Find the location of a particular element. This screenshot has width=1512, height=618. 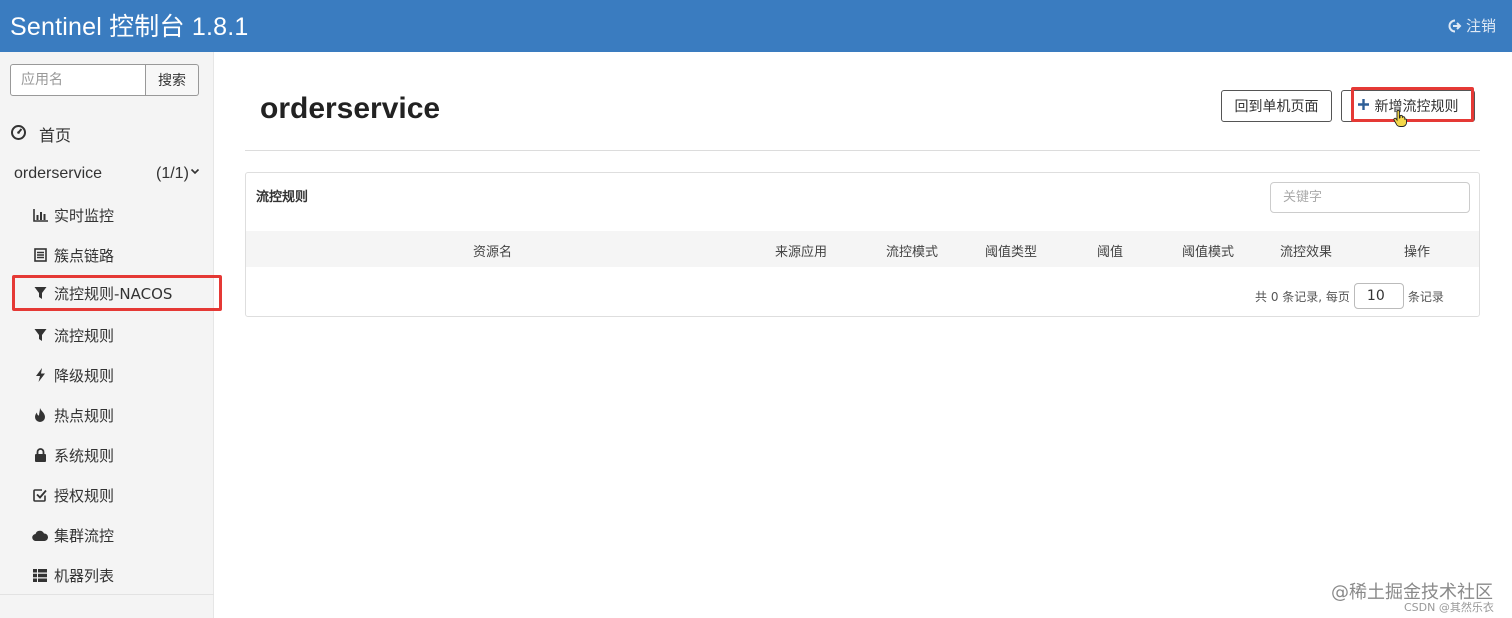

pager-suffix-text: 条记录 is located at coordinates (1425, 296).